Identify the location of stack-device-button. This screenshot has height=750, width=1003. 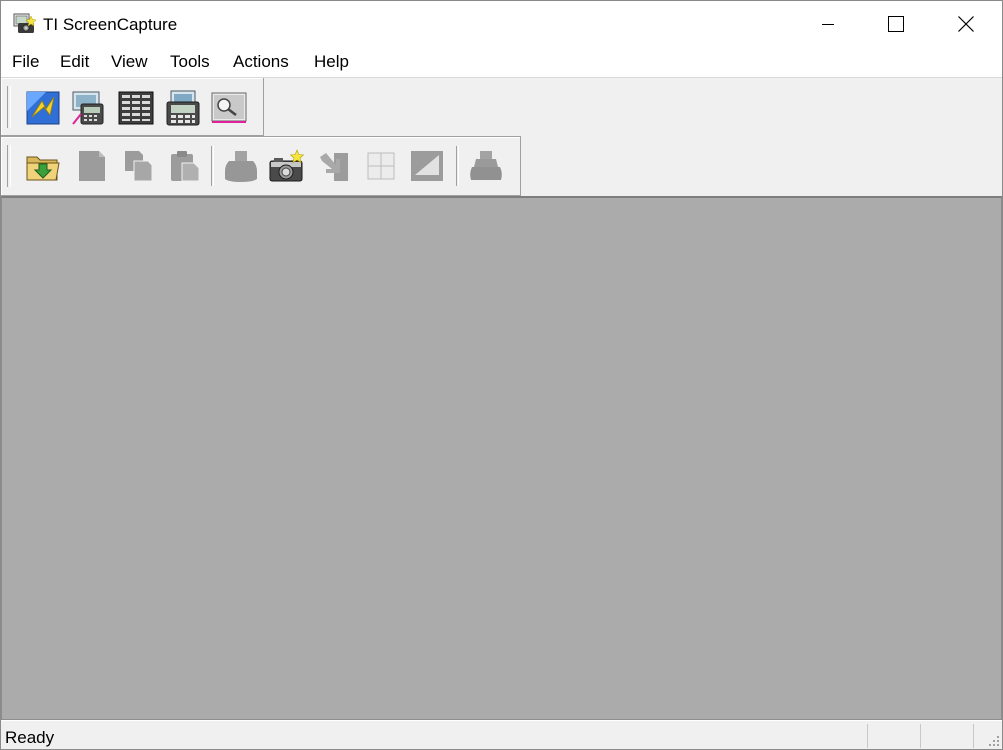
(486, 166).